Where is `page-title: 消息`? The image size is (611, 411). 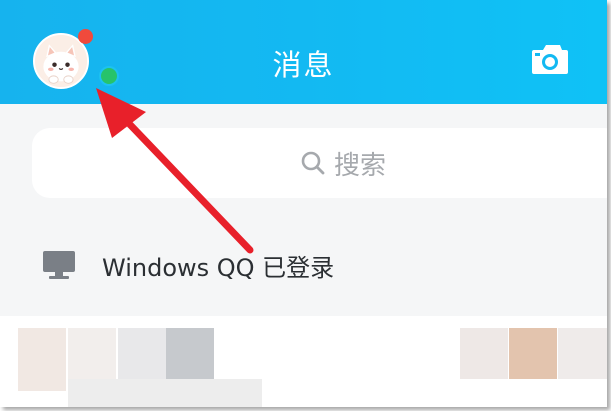 page-title: 消息 is located at coordinates (303, 65).